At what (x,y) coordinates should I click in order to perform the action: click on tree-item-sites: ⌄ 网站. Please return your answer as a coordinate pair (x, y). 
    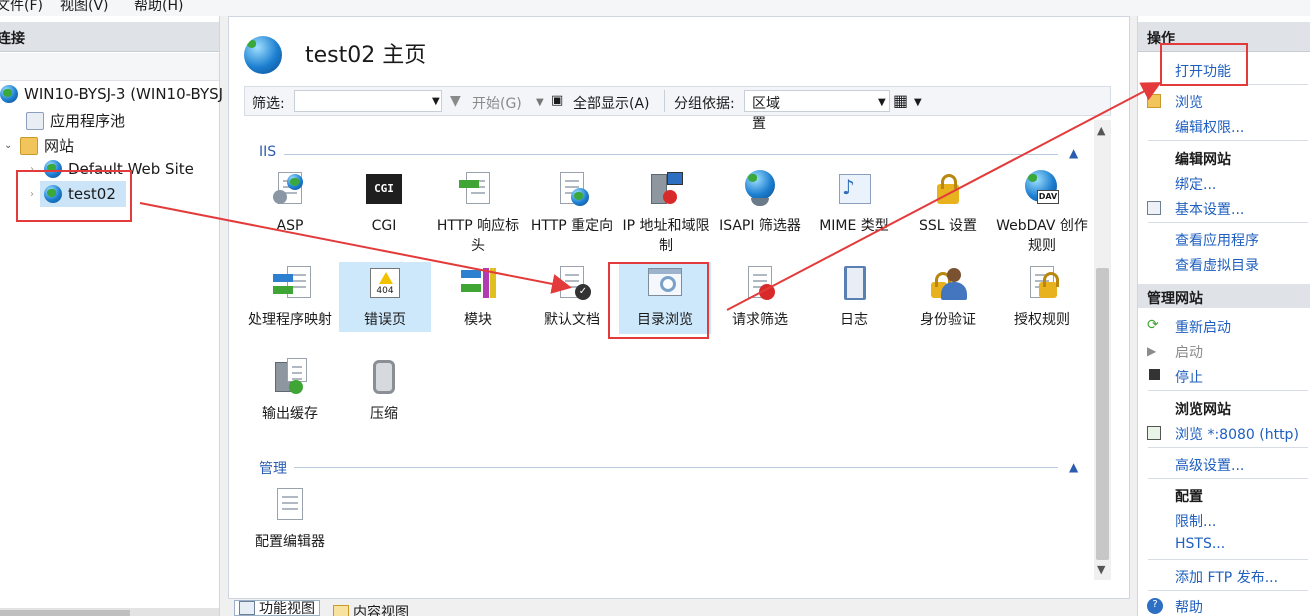
    Looking at the image, I should click on (39, 145).